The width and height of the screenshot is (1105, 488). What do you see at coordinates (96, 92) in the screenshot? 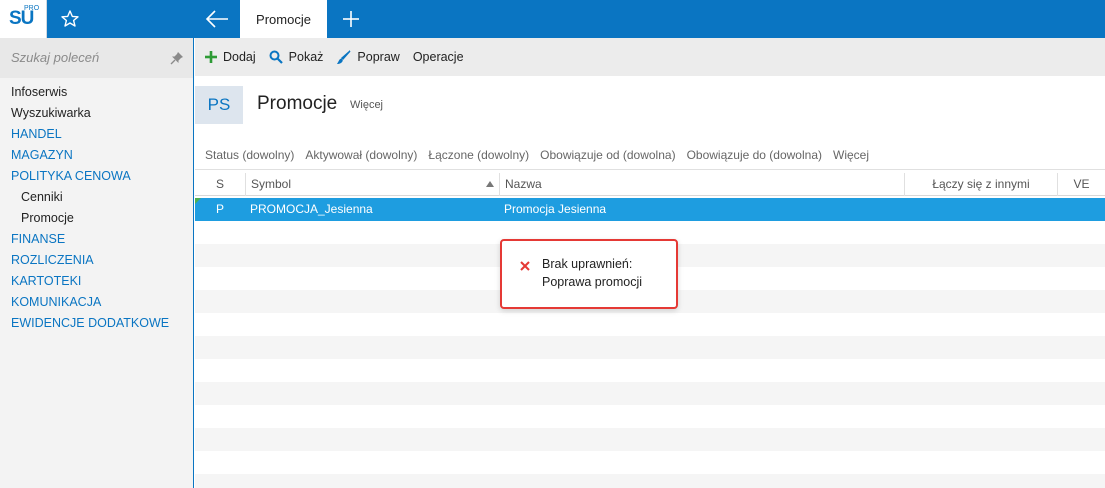
I see `sidebar-item-infoserwis: Infoserwis` at bounding box center [96, 92].